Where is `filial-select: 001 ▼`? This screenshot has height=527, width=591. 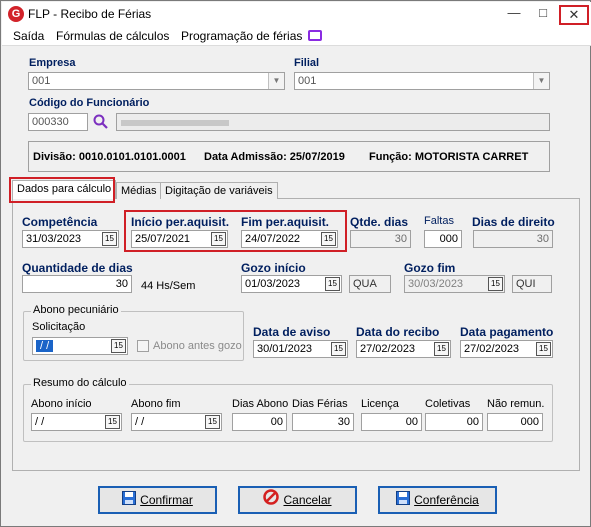
filial-select: 001 ▼ is located at coordinates (422, 81).